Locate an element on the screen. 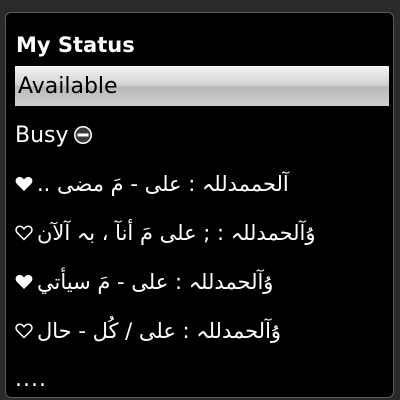 This screenshot has width=400, height=400. status-item-custom: ۇآلحمدللہ : علی / کُل - حال is located at coordinates (202, 331).